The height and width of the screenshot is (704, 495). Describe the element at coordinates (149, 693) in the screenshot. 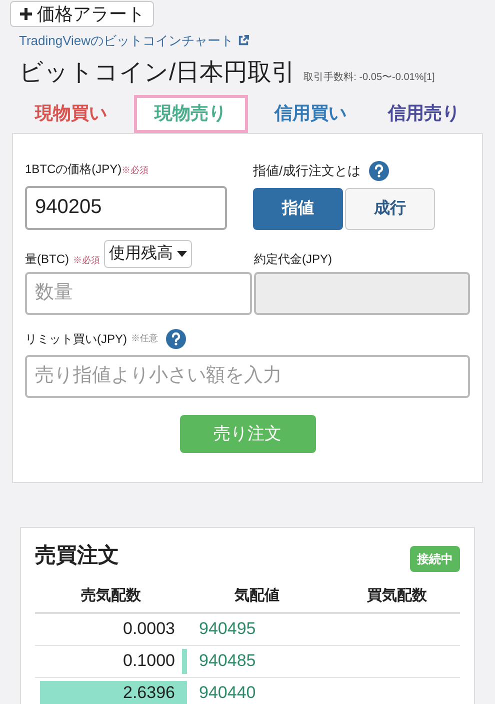

I see `ask-amount: 2.6396` at that location.